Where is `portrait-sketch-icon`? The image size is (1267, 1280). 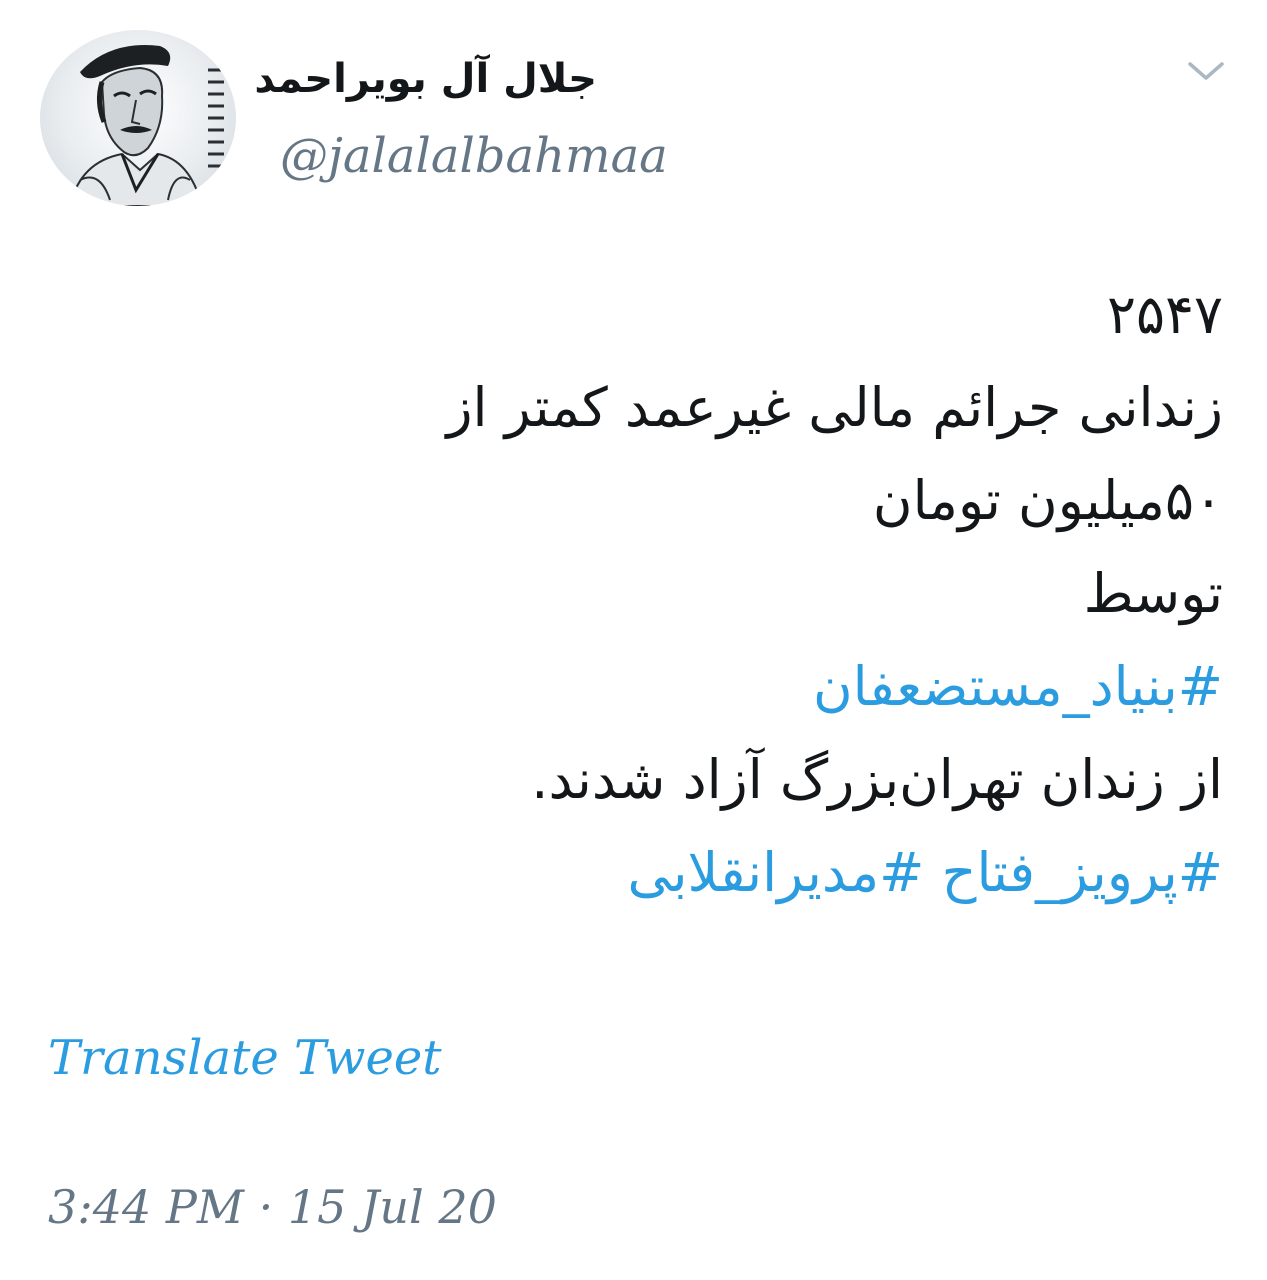
portrait-sketch-icon is located at coordinates (146, 125).